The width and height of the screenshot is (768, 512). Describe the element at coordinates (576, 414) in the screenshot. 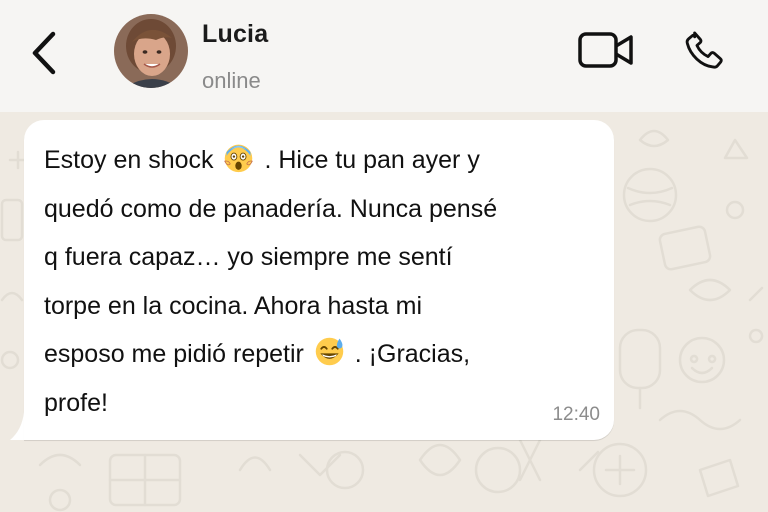

I see `message-timestamp: 12:40` at that location.